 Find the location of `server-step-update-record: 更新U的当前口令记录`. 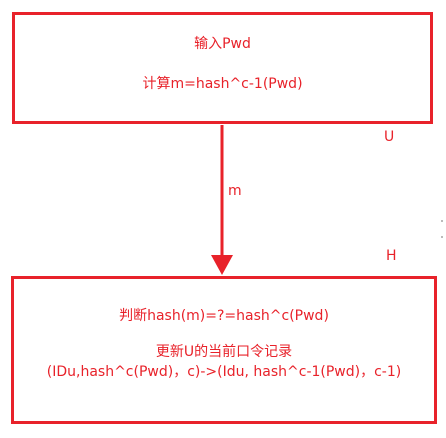

server-step-update-record: 更新U的当前口令记录 is located at coordinates (224, 352).